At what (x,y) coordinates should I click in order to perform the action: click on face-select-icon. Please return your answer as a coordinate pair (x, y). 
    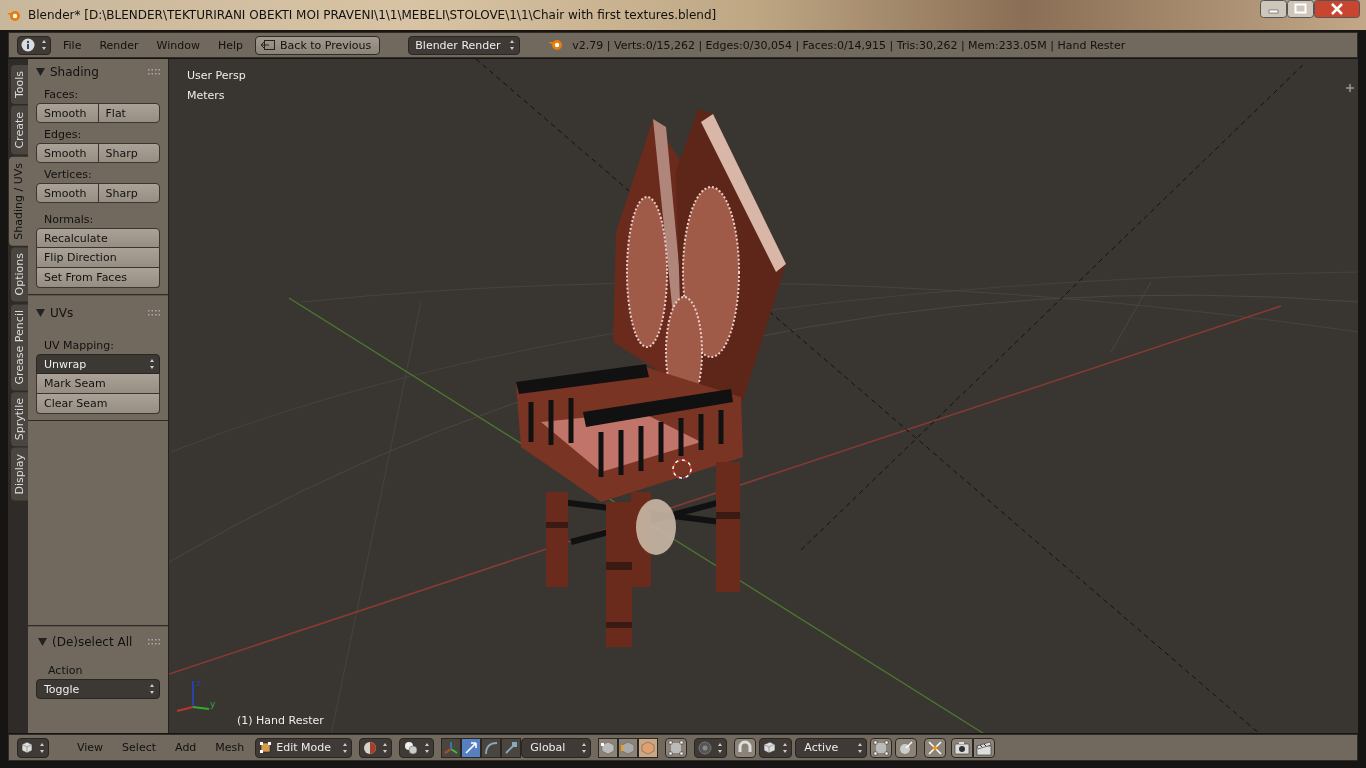
    Looking at the image, I should click on (648, 747).